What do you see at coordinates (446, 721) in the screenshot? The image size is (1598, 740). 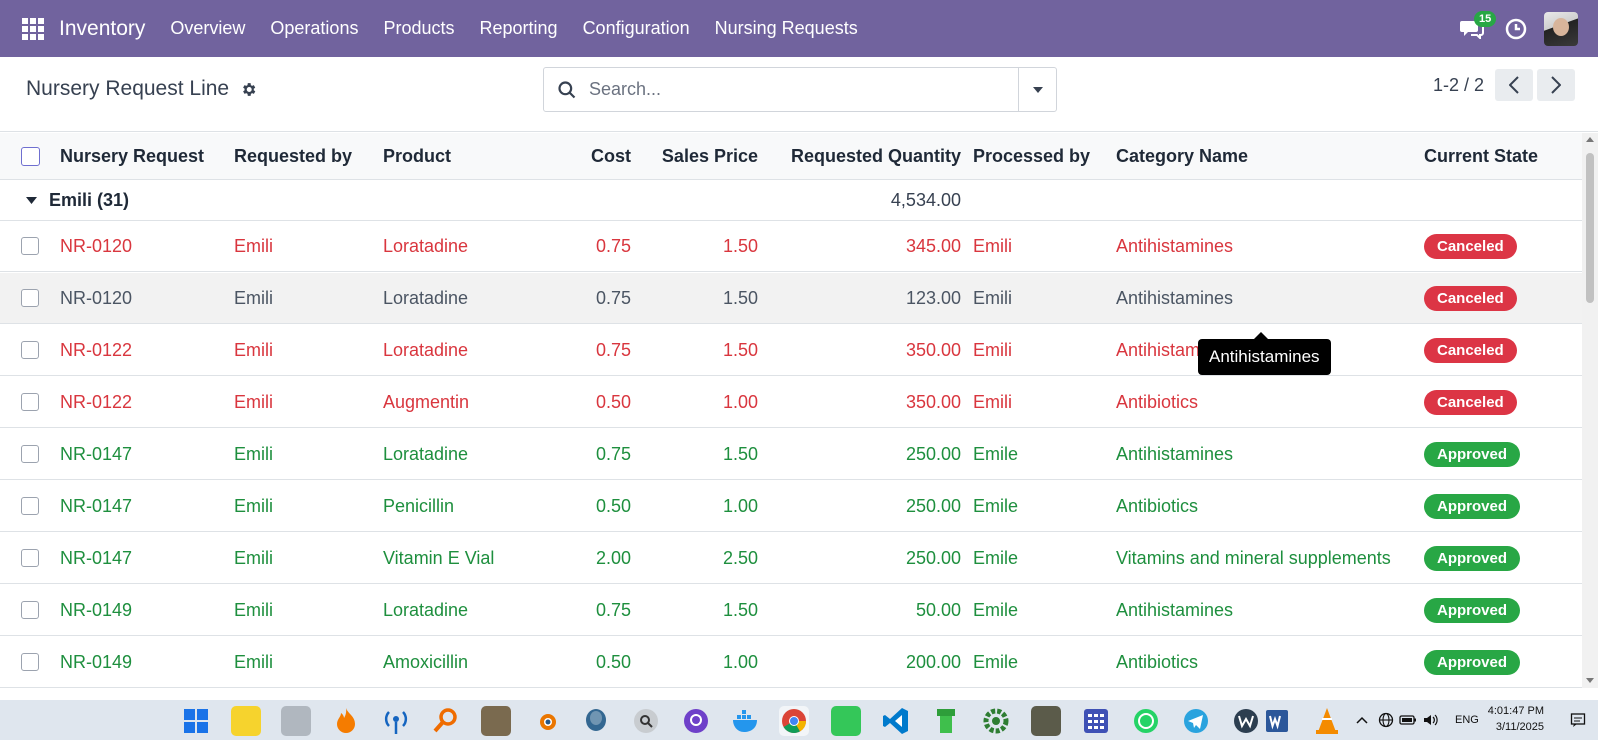 I see `search-tool-icon` at bounding box center [446, 721].